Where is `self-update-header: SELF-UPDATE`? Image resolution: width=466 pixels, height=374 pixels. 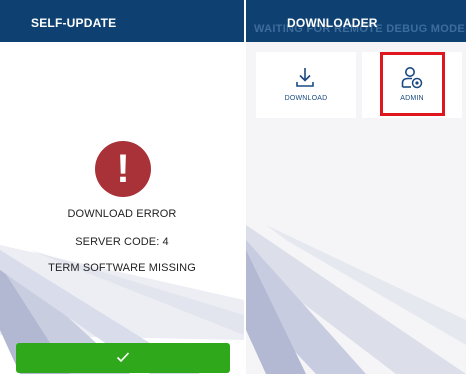 self-update-header: SELF-UPDATE is located at coordinates (122, 21).